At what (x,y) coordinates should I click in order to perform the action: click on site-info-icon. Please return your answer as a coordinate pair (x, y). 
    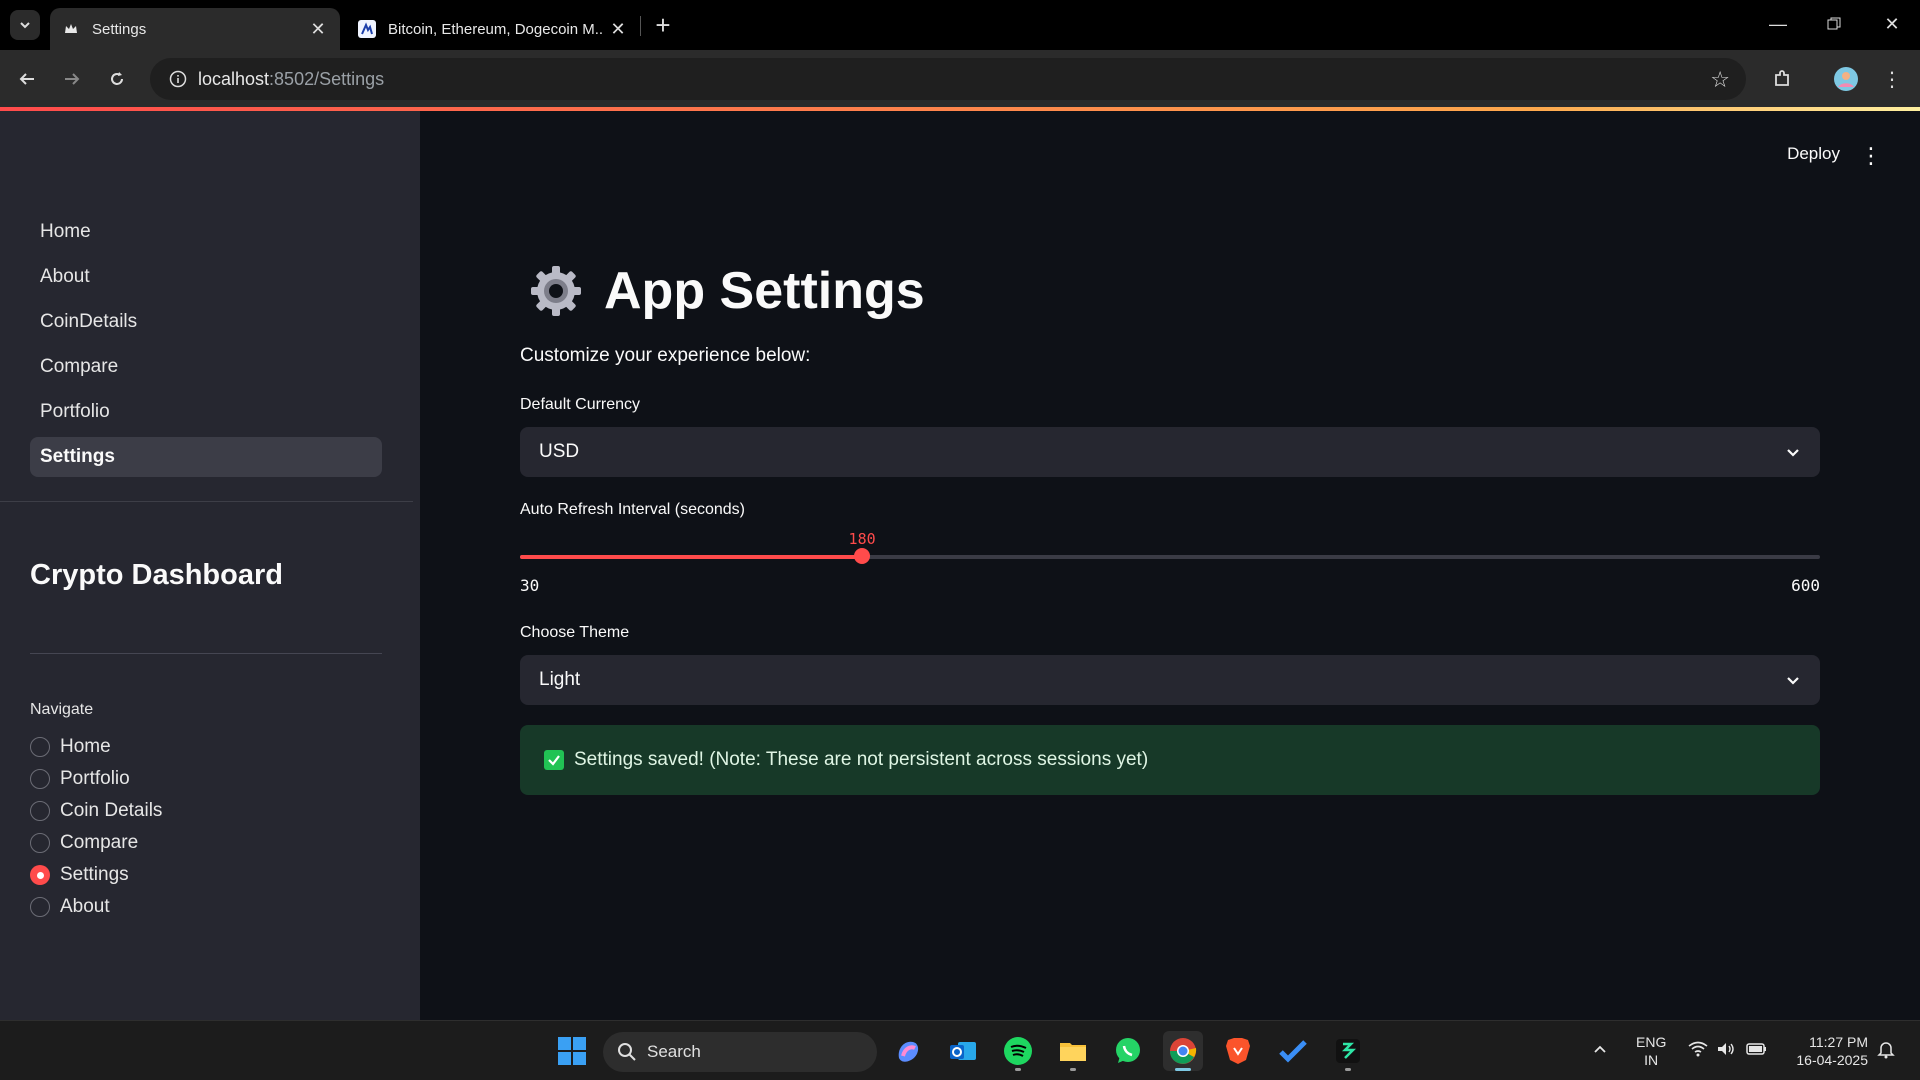
    Looking at the image, I should click on (178, 79).